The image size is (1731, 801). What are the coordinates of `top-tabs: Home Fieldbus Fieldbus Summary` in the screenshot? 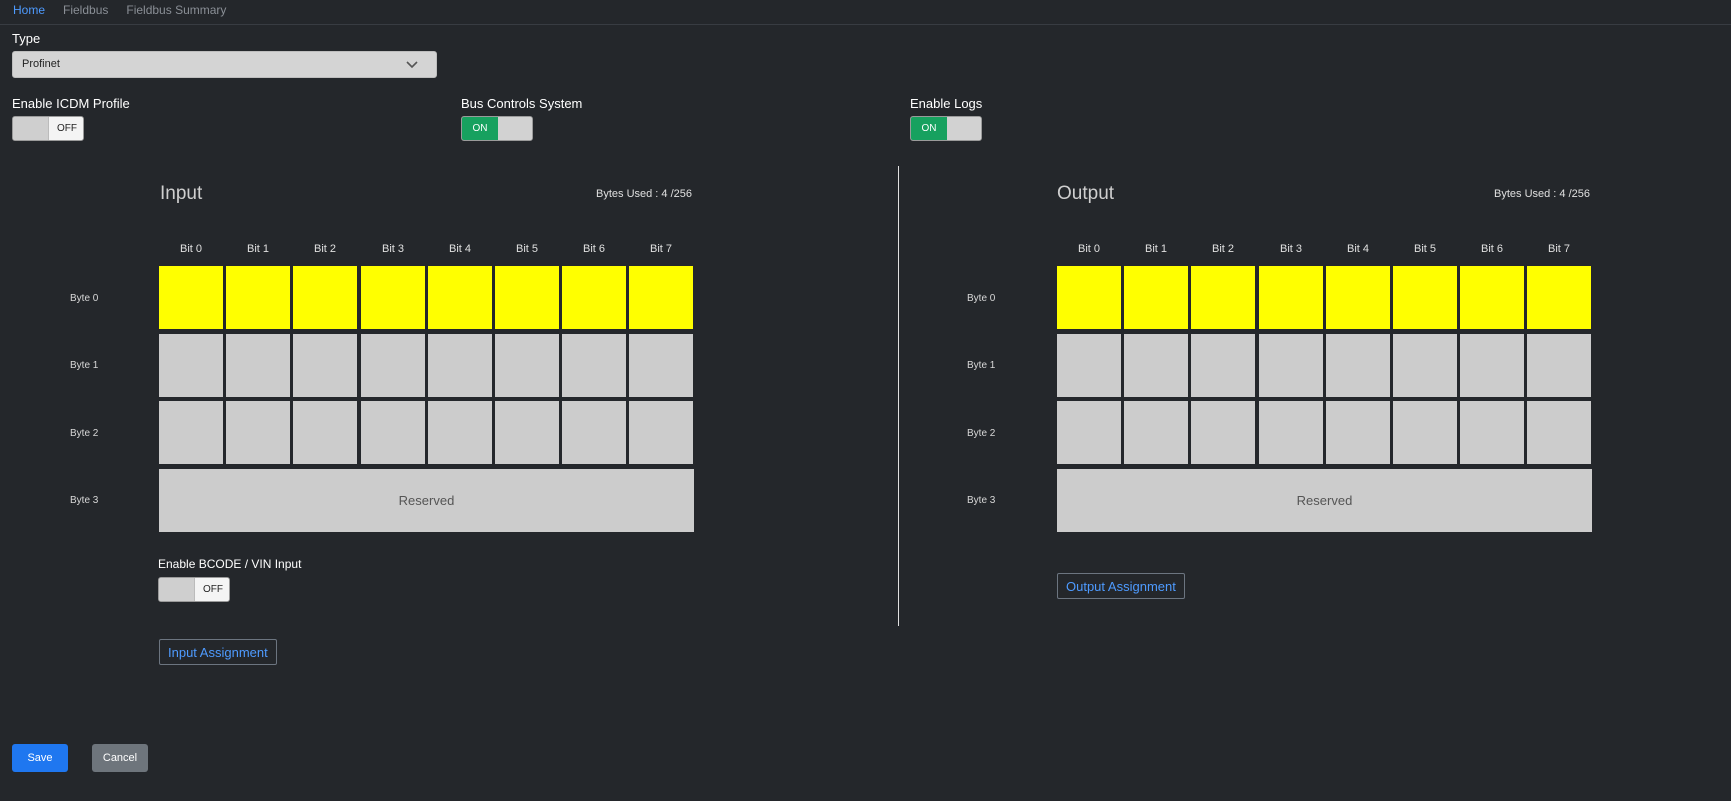 It's located at (865, 12).